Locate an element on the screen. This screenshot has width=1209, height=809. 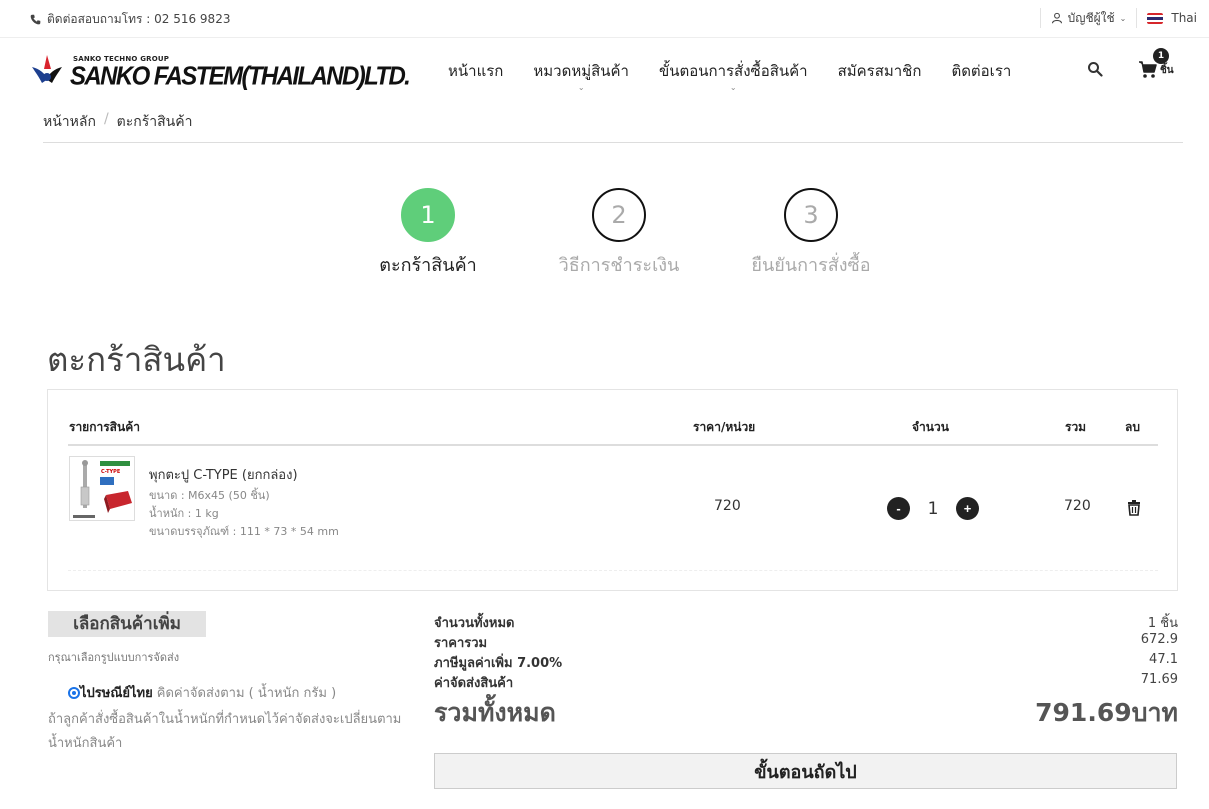
nav-home-label: หน้าแรก is located at coordinates (476, 71).